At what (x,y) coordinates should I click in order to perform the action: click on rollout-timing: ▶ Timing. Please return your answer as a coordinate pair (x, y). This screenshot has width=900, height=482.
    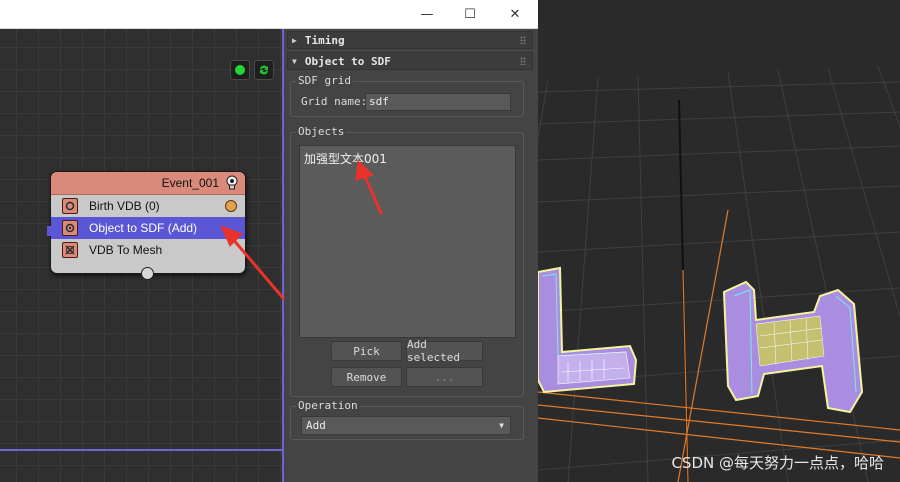
    Looking at the image, I should click on (410, 40).